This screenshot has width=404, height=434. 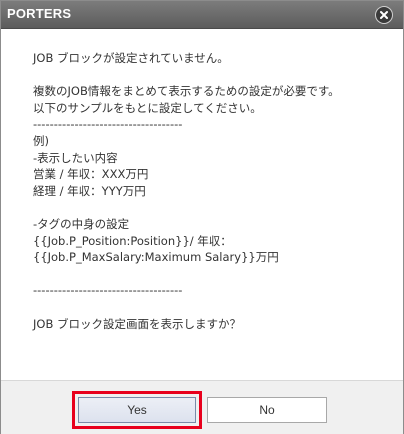 I want to click on close-button, so click(x=384, y=15).